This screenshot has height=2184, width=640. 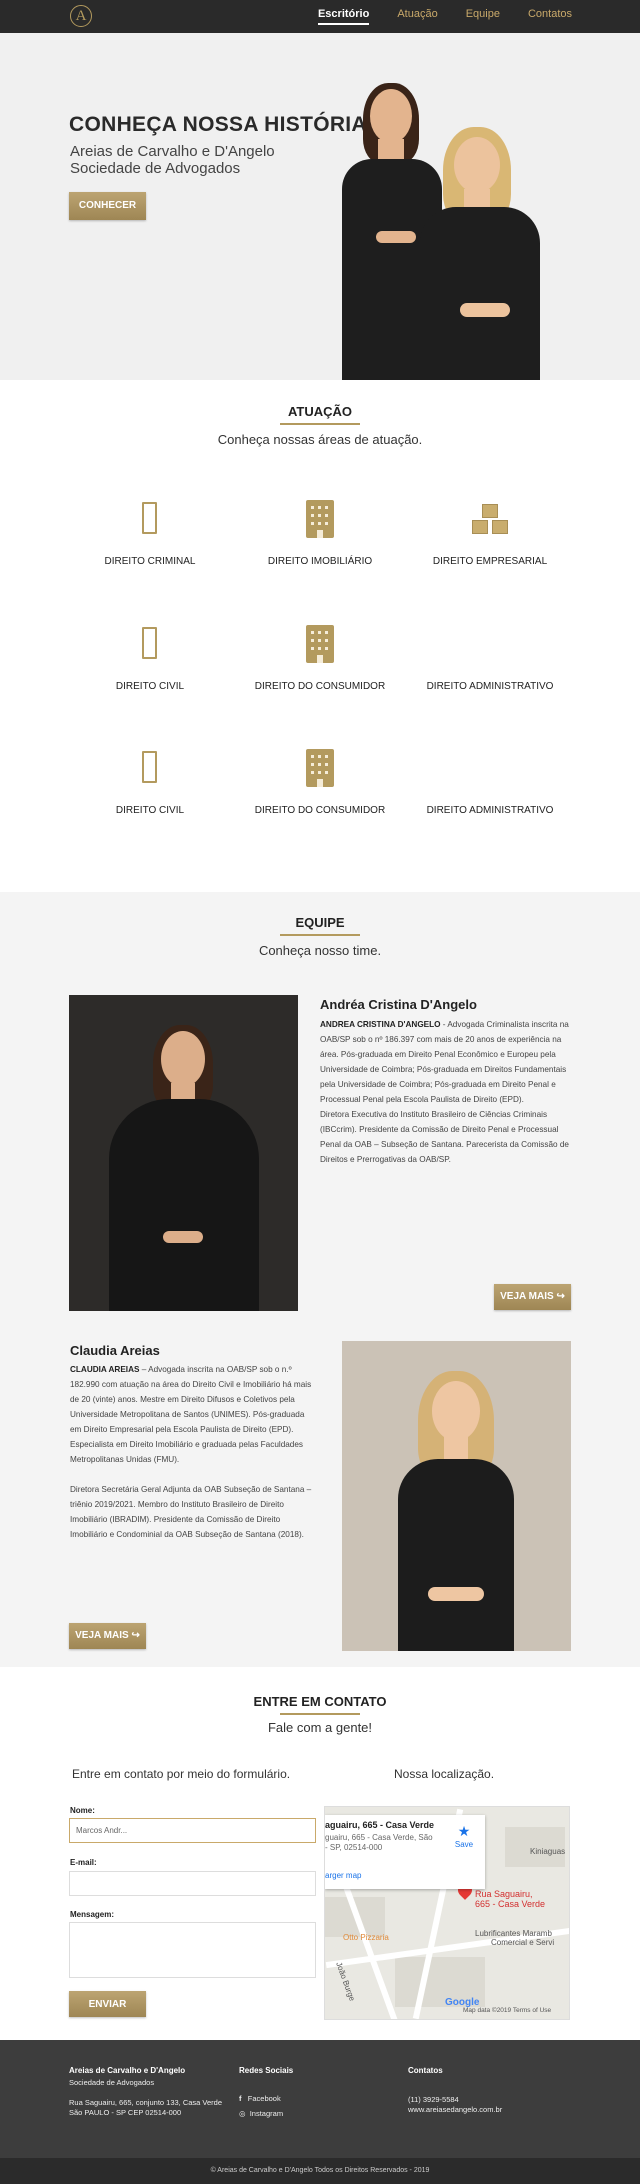 I want to click on email-label: E-mail:, so click(x=83, y=1862).